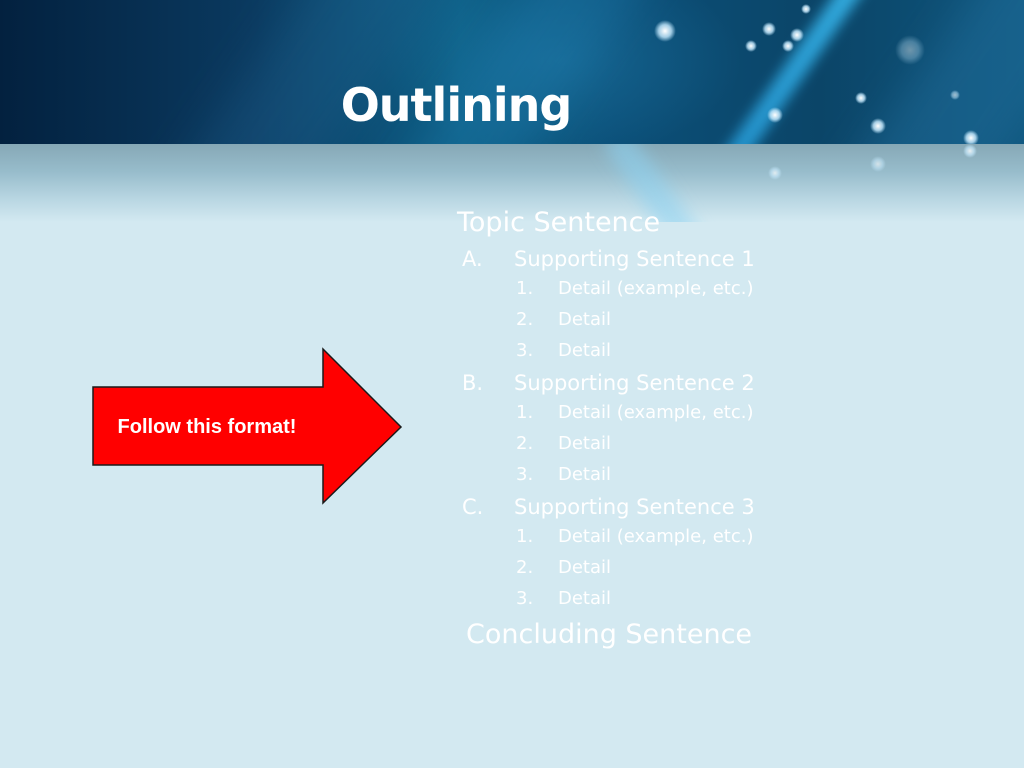  Describe the element at coordinates (634, 259) in the screenshot. I see `supporting-sentence-text: Supporting Sentence 1` at that location.